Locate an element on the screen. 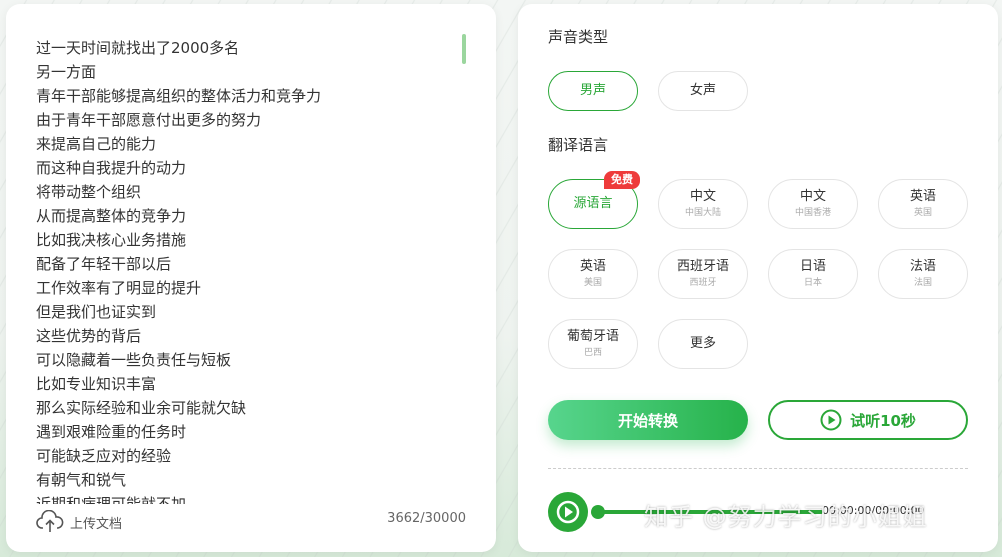 The width and height of the screenshot is (1002, 557). text-line: 但是我们也证实到 is located at coordinates (96, 312).